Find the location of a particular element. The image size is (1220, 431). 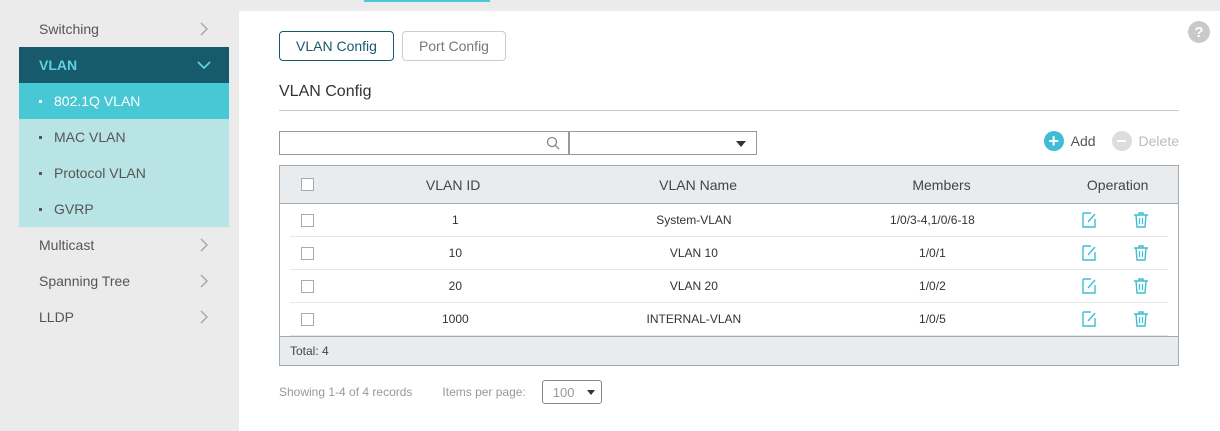

items-per-page-select: 100 is located at coordinates (571, 392).